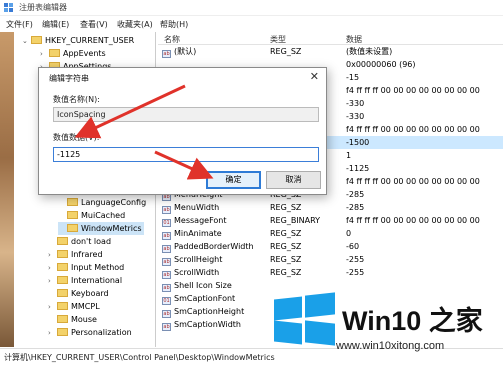 This screenshot has height=370, width=503. What do you see at coordinates (353, 77) in the screenshot?
I see `value-data-cell: -15` at bounding box center [353, 77].